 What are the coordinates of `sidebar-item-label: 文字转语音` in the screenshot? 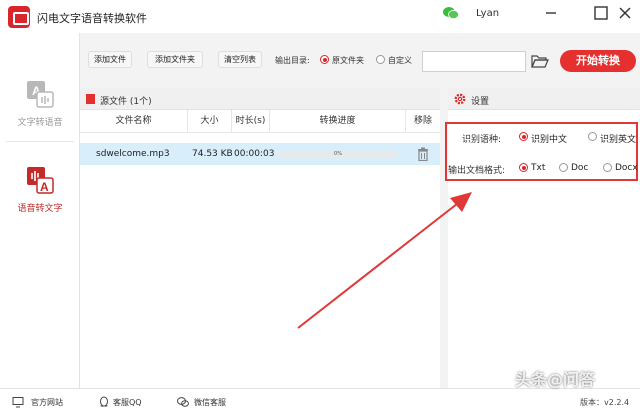 It's located at (40, 123).